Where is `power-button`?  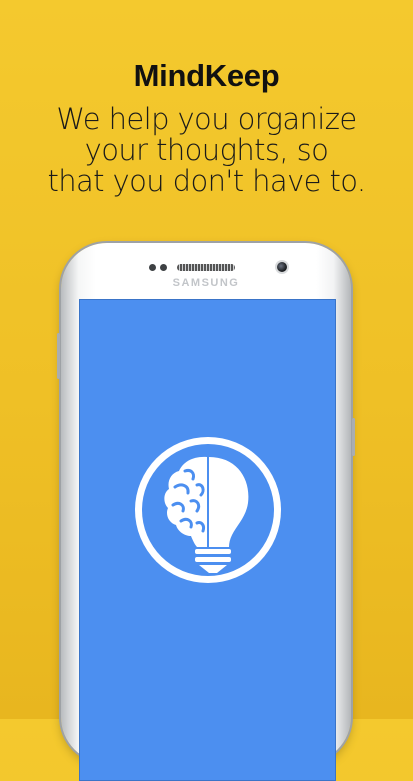 power-button is located at coordinates (353, 437).